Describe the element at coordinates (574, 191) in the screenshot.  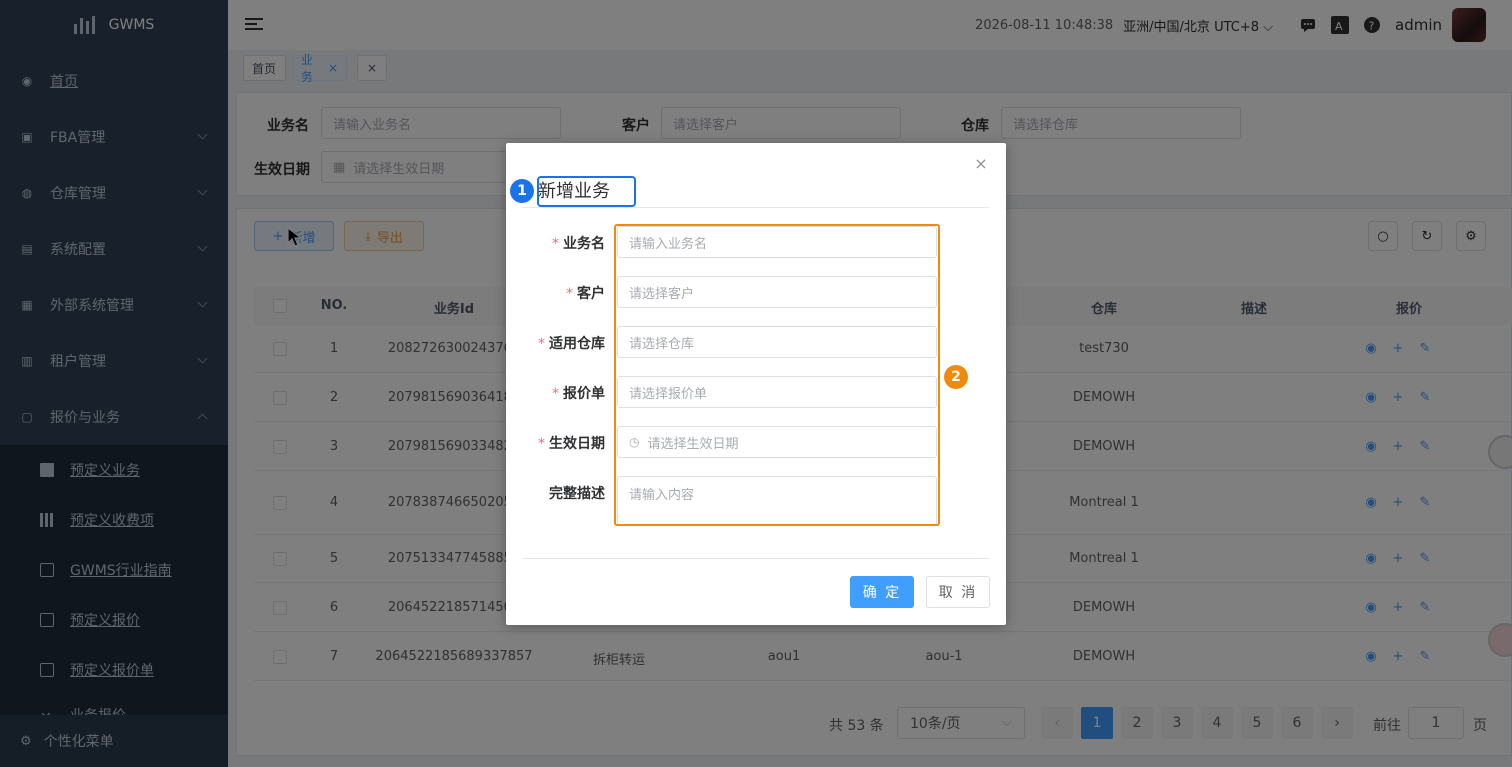
I see `dialog-title: 新增业务` at that location.